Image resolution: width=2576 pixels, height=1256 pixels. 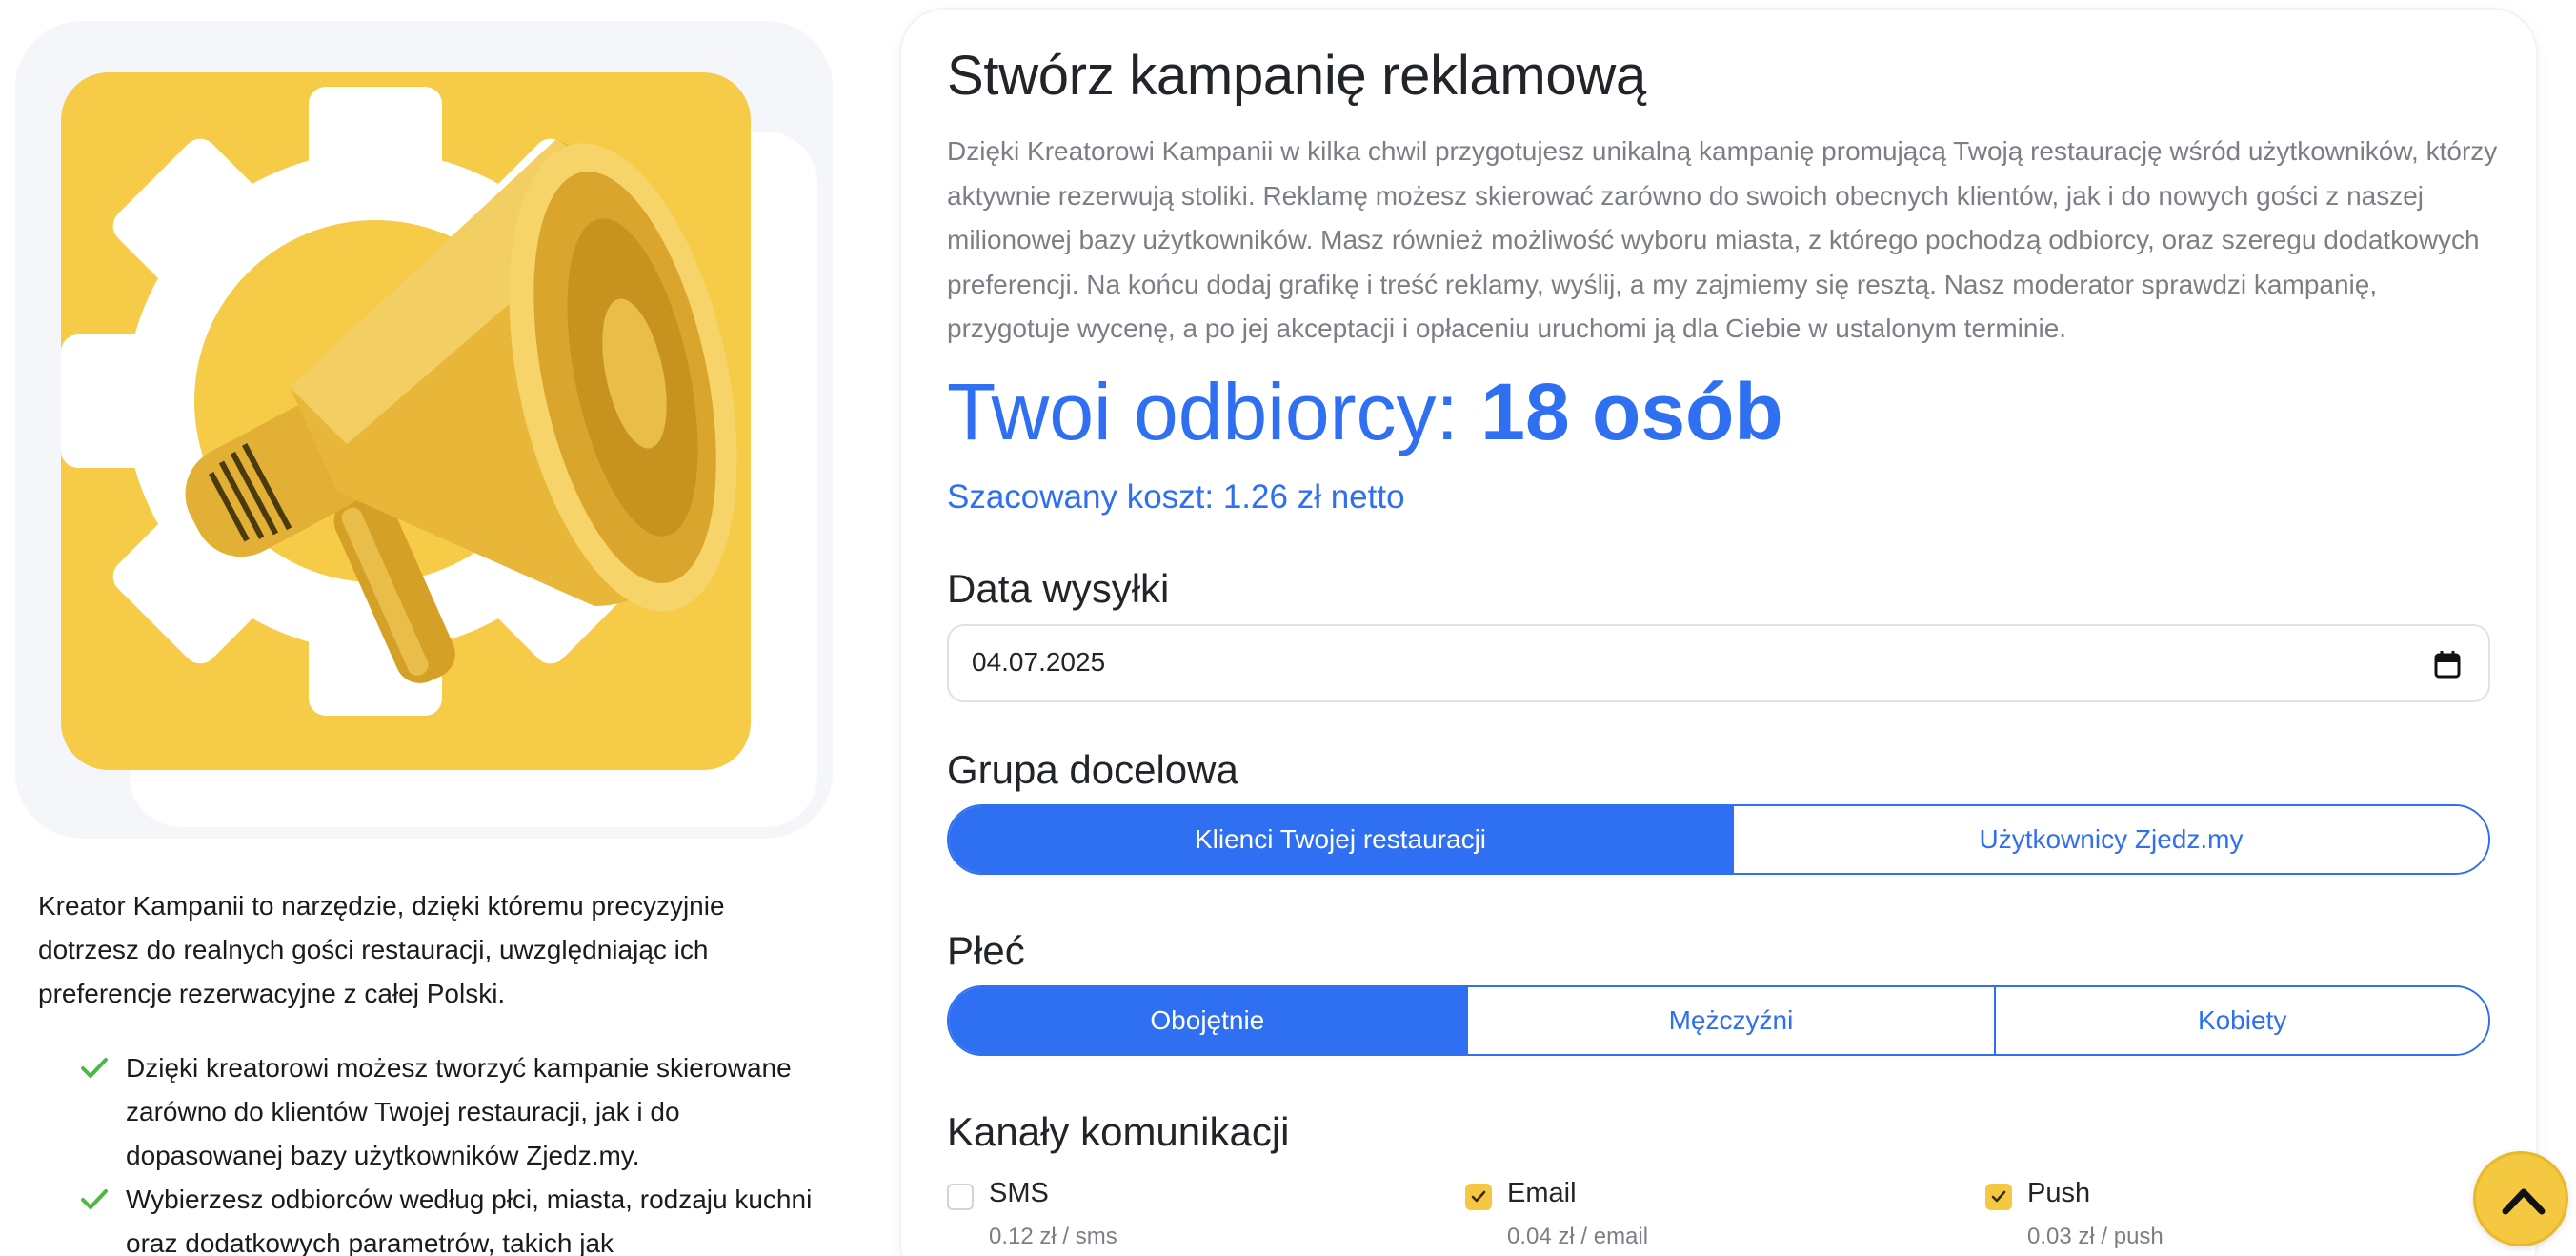 What do you see at coordinates (2447, 664) in the screenshot?
I see `calendar-icon` at bounding box center [2447, 664].